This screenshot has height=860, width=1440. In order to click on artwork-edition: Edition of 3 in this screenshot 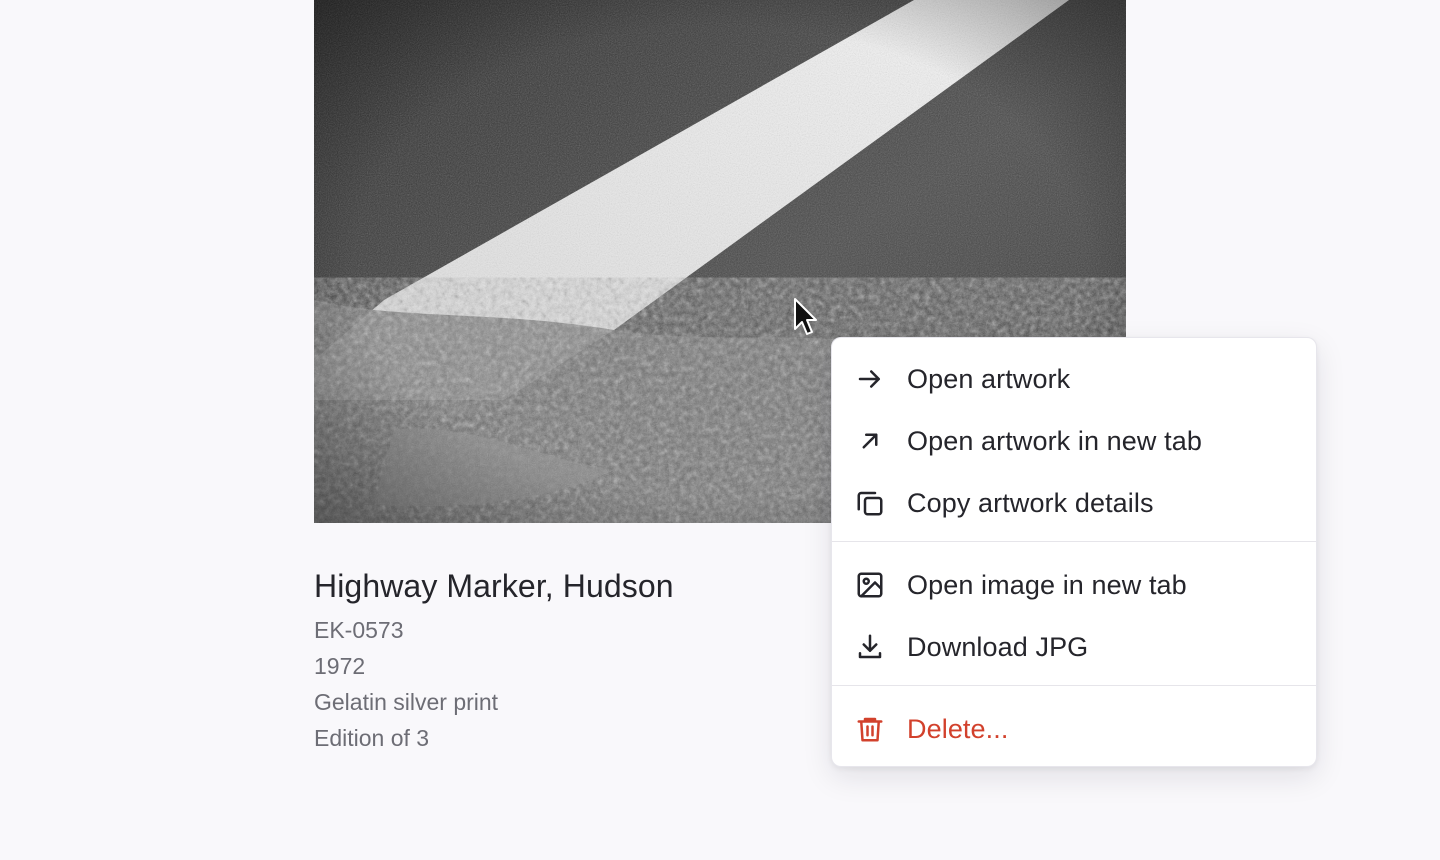, I will do `click(372, 738)`.